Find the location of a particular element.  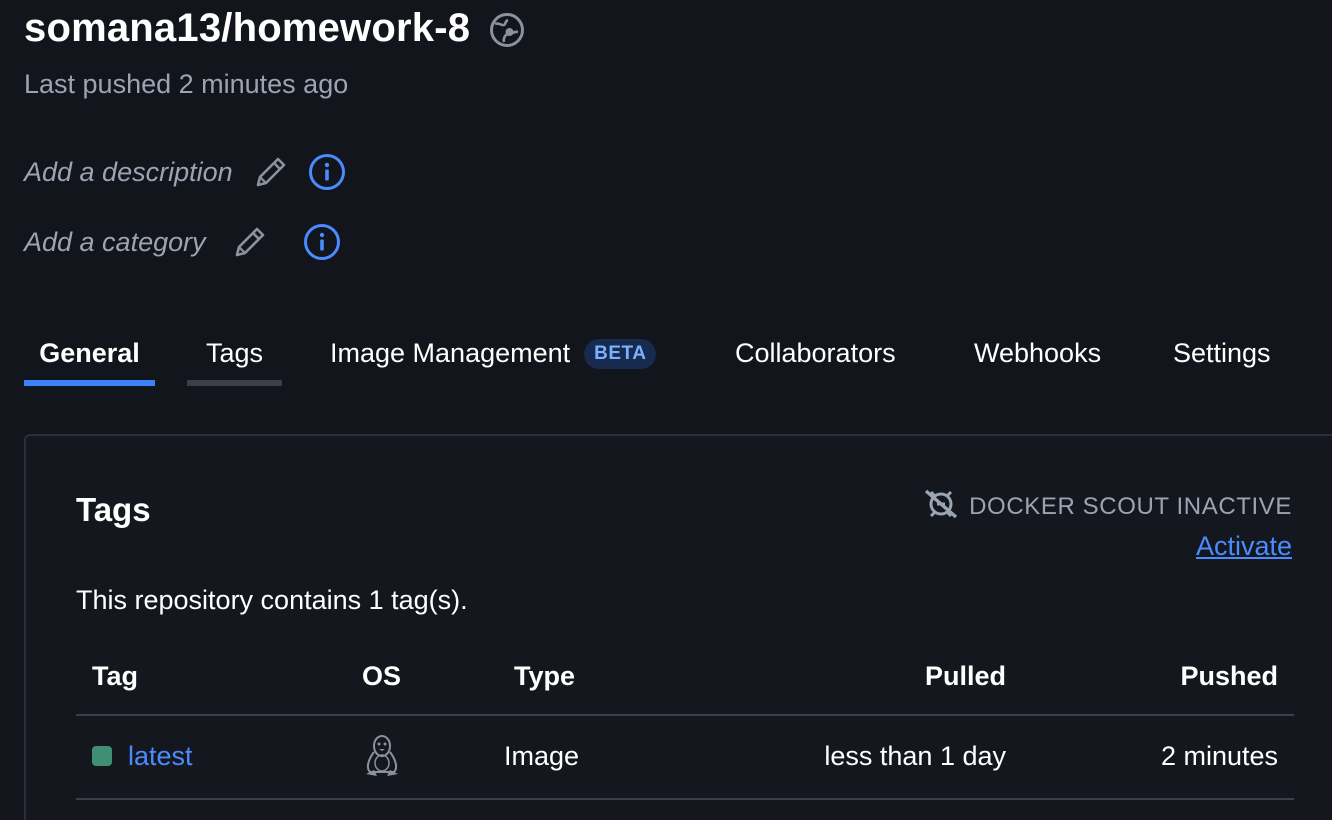

tag-cell: latest is located at coordinates (142, 756).